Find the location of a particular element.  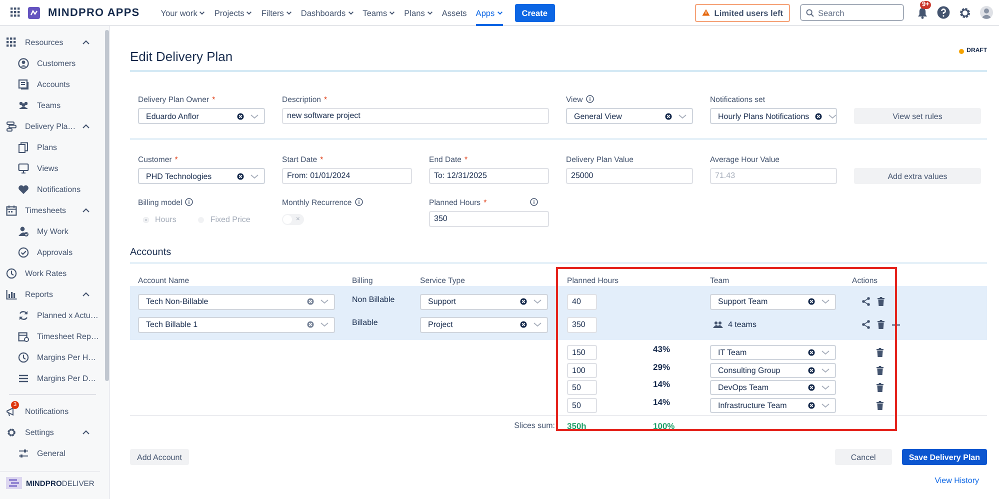

menu-tab: Apps is located at coordinates (489, 13).